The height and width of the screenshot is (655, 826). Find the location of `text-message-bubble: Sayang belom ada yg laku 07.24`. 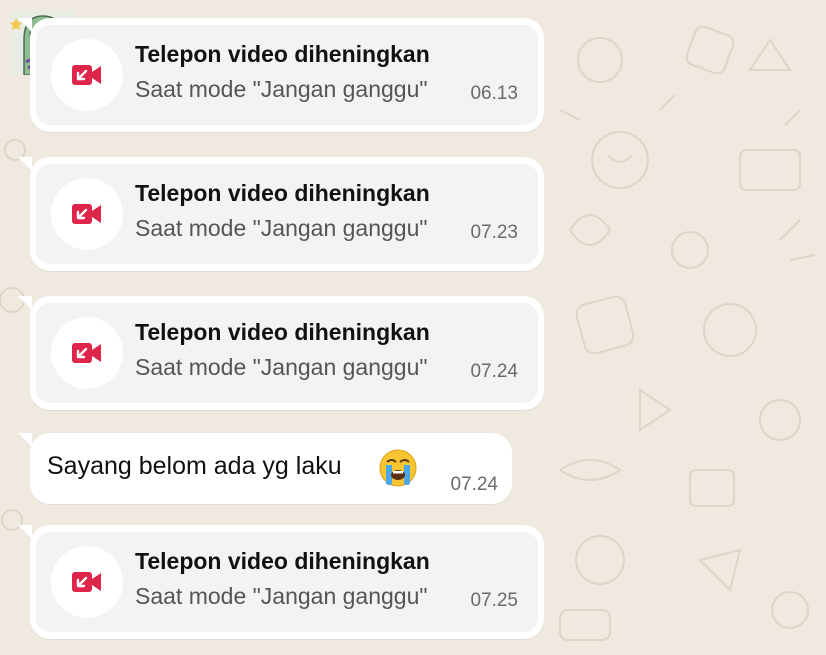

text-message-bubble: Sayang belom ada yg laku 07.24 is located at coordinates (265, 468).